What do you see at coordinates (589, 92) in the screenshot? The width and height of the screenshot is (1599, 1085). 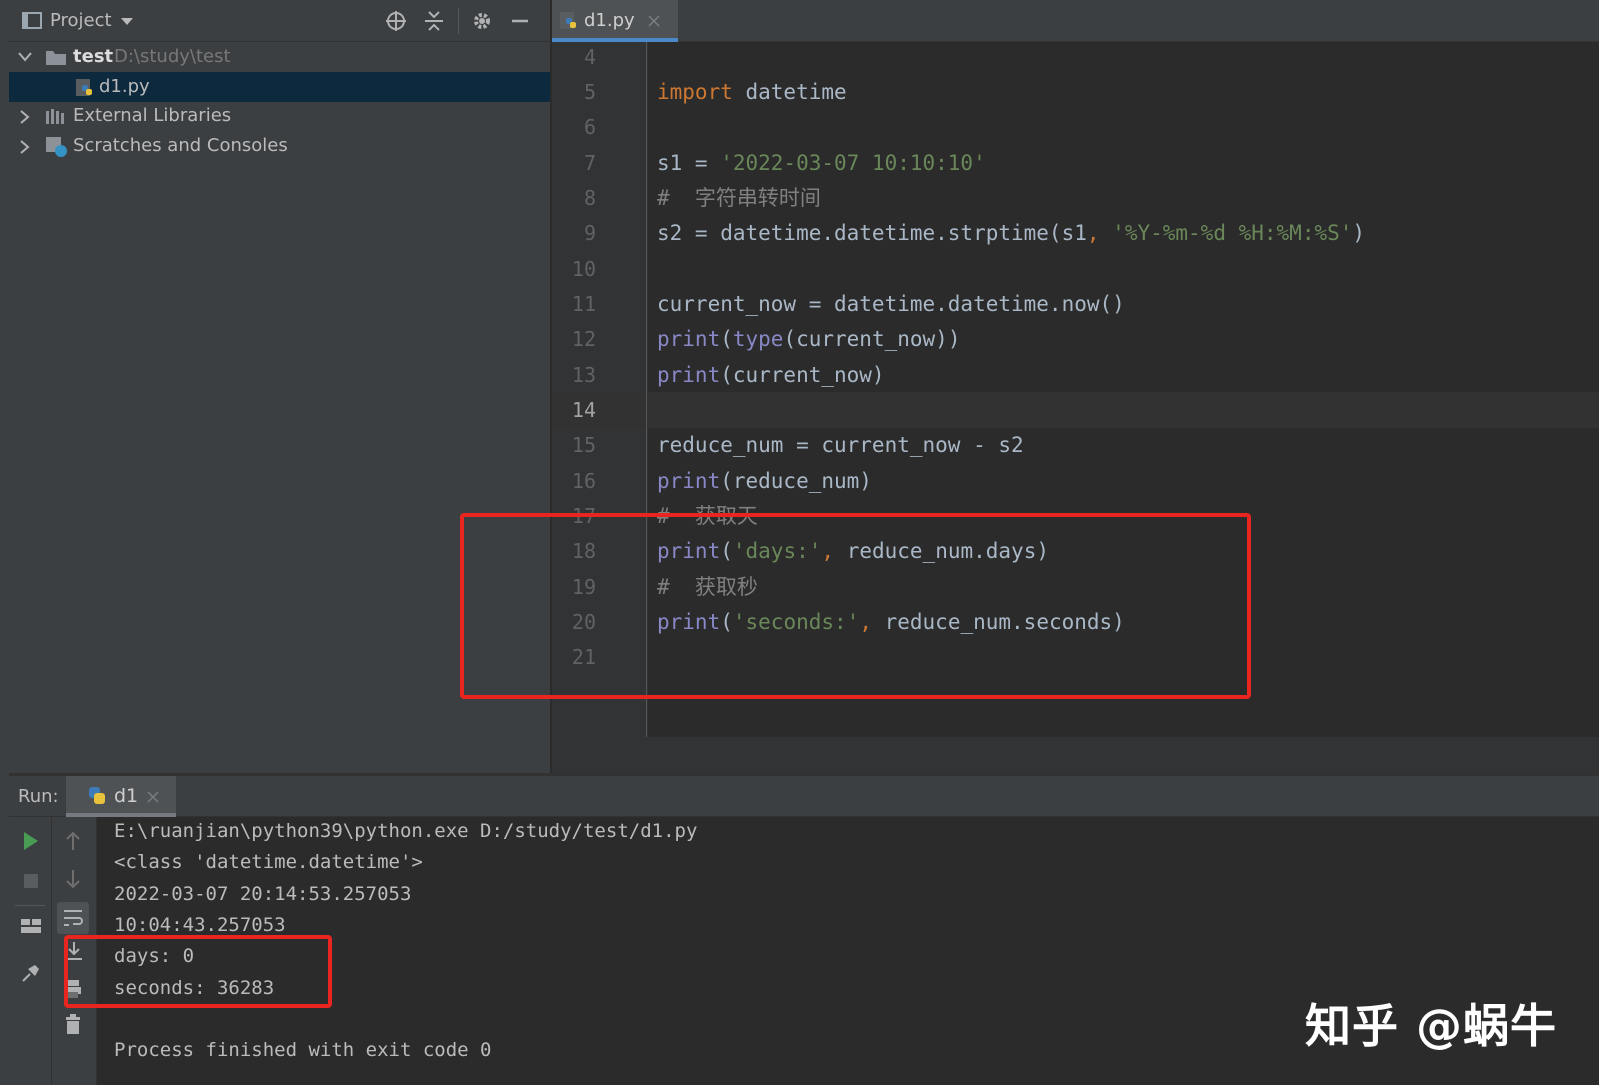 I see `line-number: 5` at bounding box center [589, 92].